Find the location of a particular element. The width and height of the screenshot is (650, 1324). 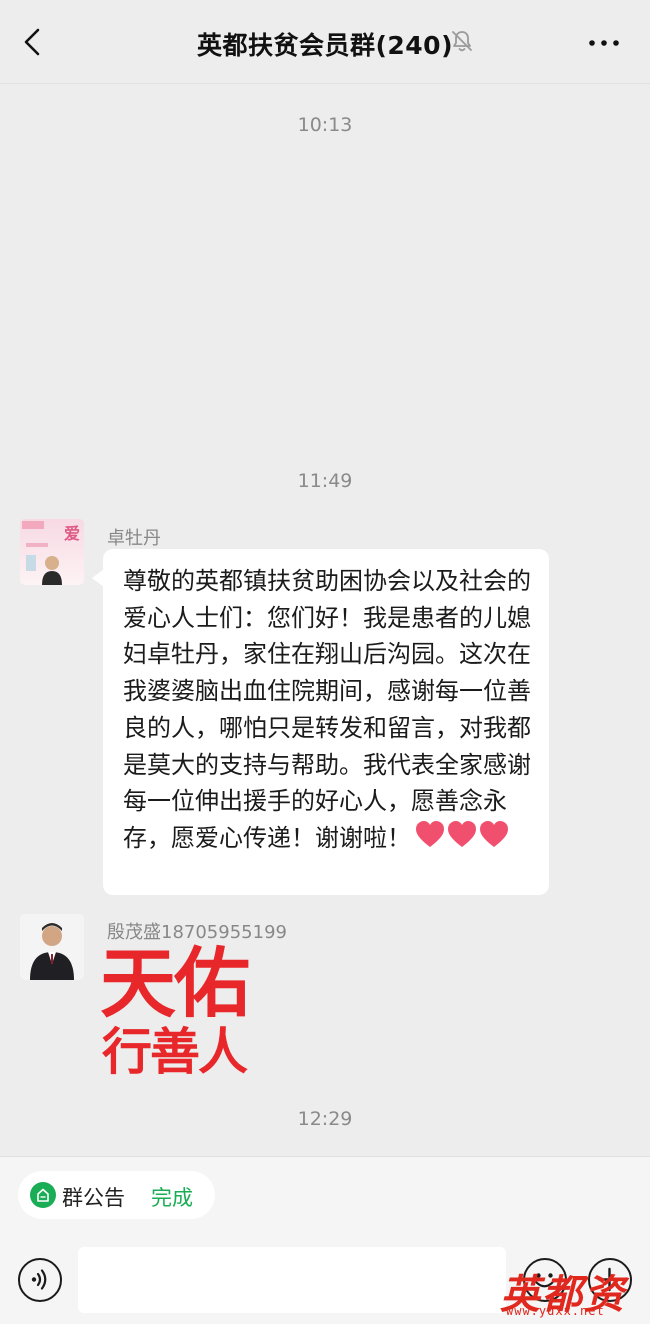

avatar-text: 爱 is located at coordinates (72, 533).